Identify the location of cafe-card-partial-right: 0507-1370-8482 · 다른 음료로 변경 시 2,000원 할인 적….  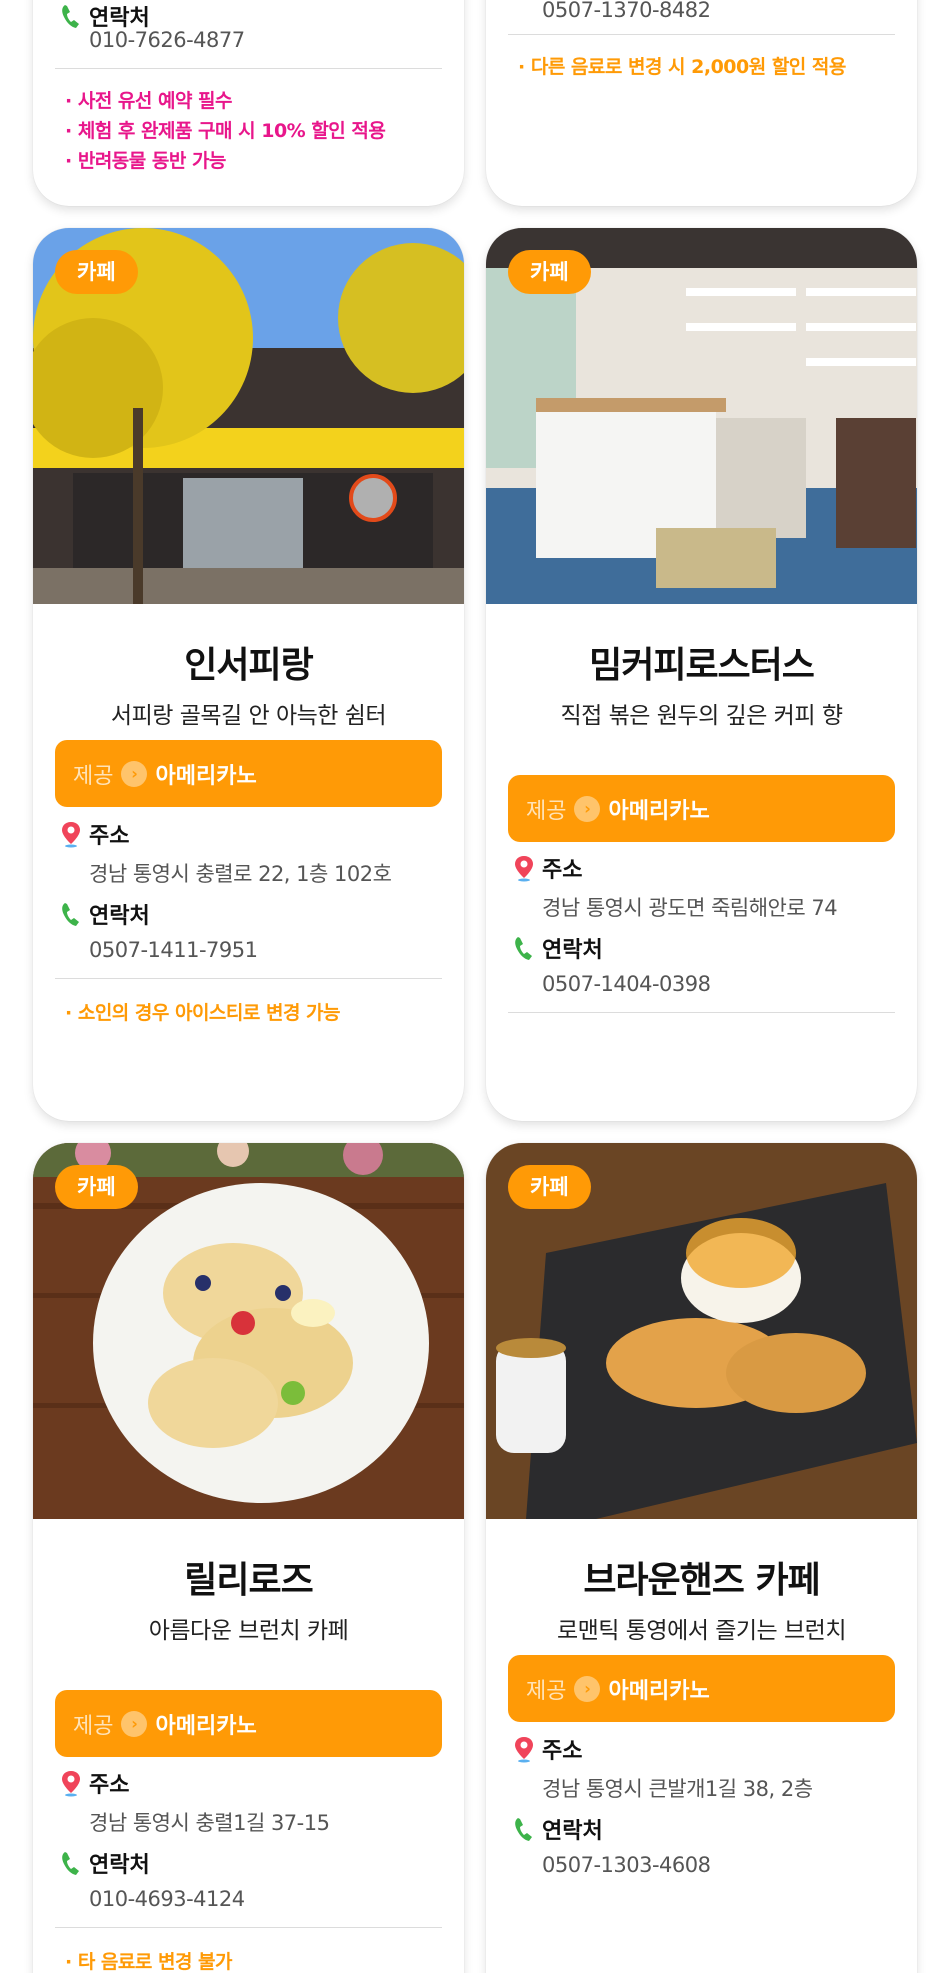
(701, 103).